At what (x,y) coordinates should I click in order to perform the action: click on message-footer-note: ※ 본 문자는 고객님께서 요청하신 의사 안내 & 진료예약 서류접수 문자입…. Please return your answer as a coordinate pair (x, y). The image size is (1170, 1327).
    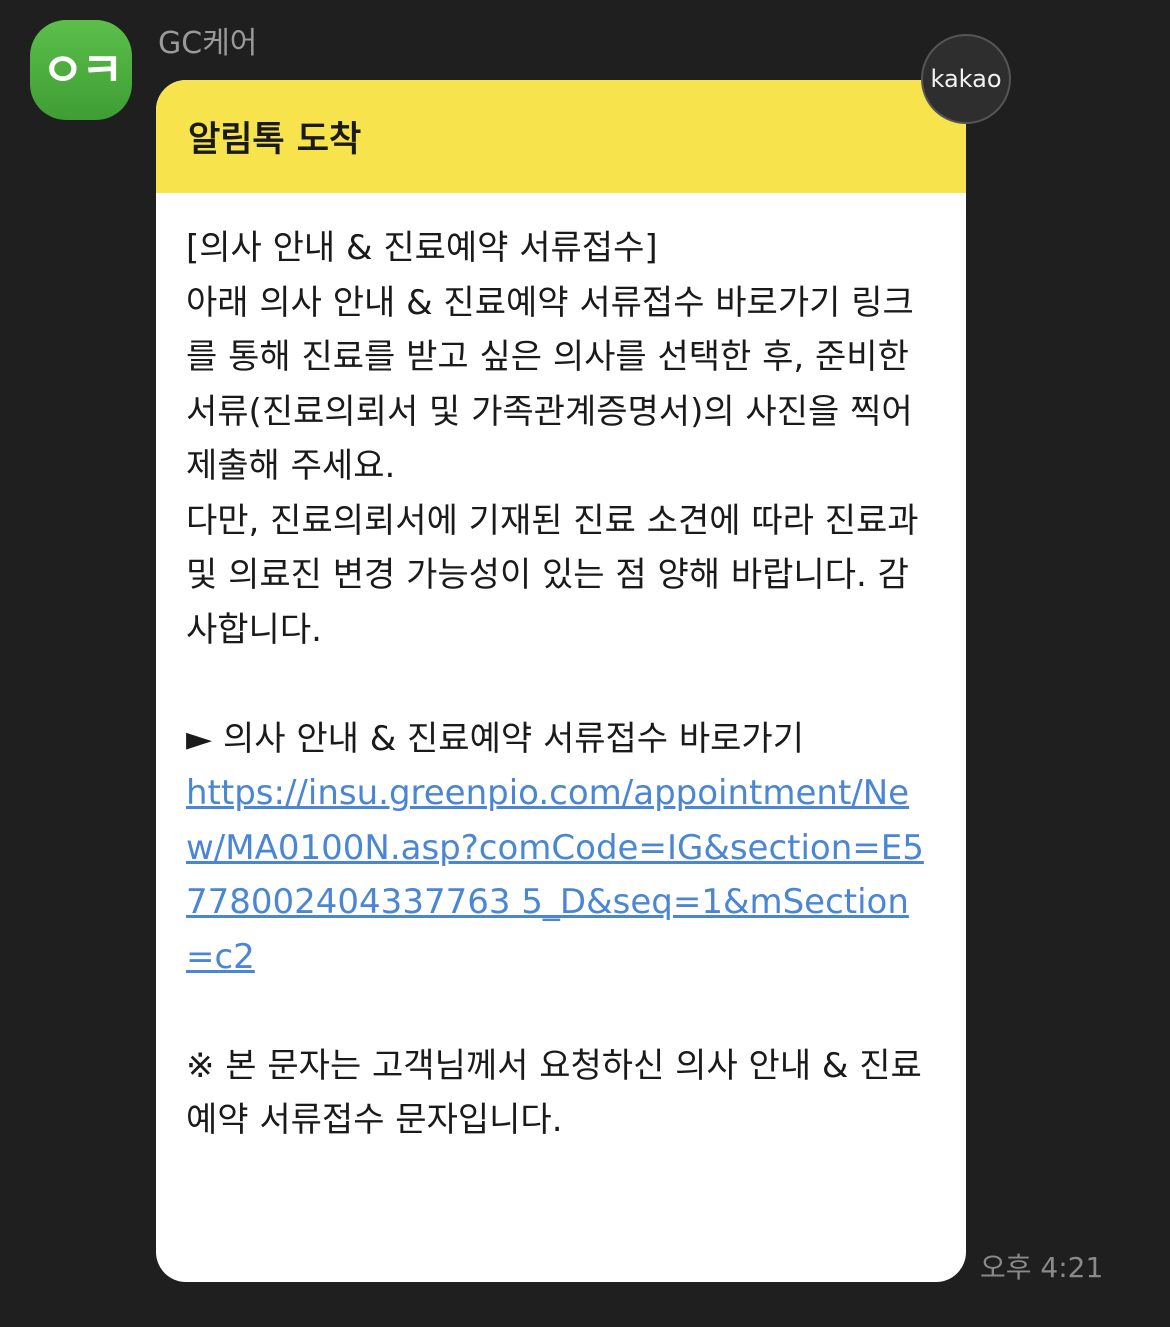
    Looking at the image, I should click on (554, 1093).